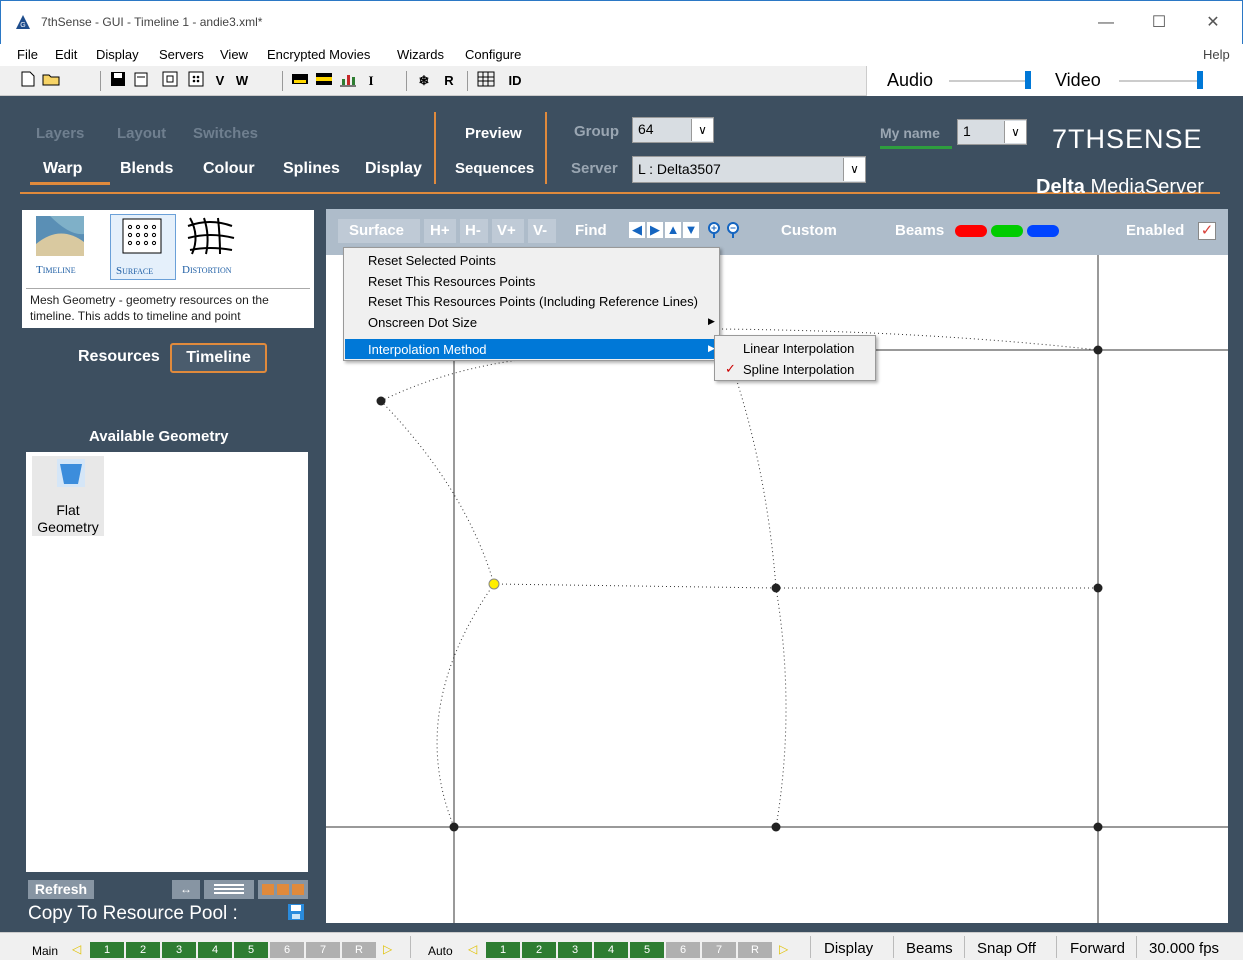  I want to click on open-folder-icon, so click(52, 81).